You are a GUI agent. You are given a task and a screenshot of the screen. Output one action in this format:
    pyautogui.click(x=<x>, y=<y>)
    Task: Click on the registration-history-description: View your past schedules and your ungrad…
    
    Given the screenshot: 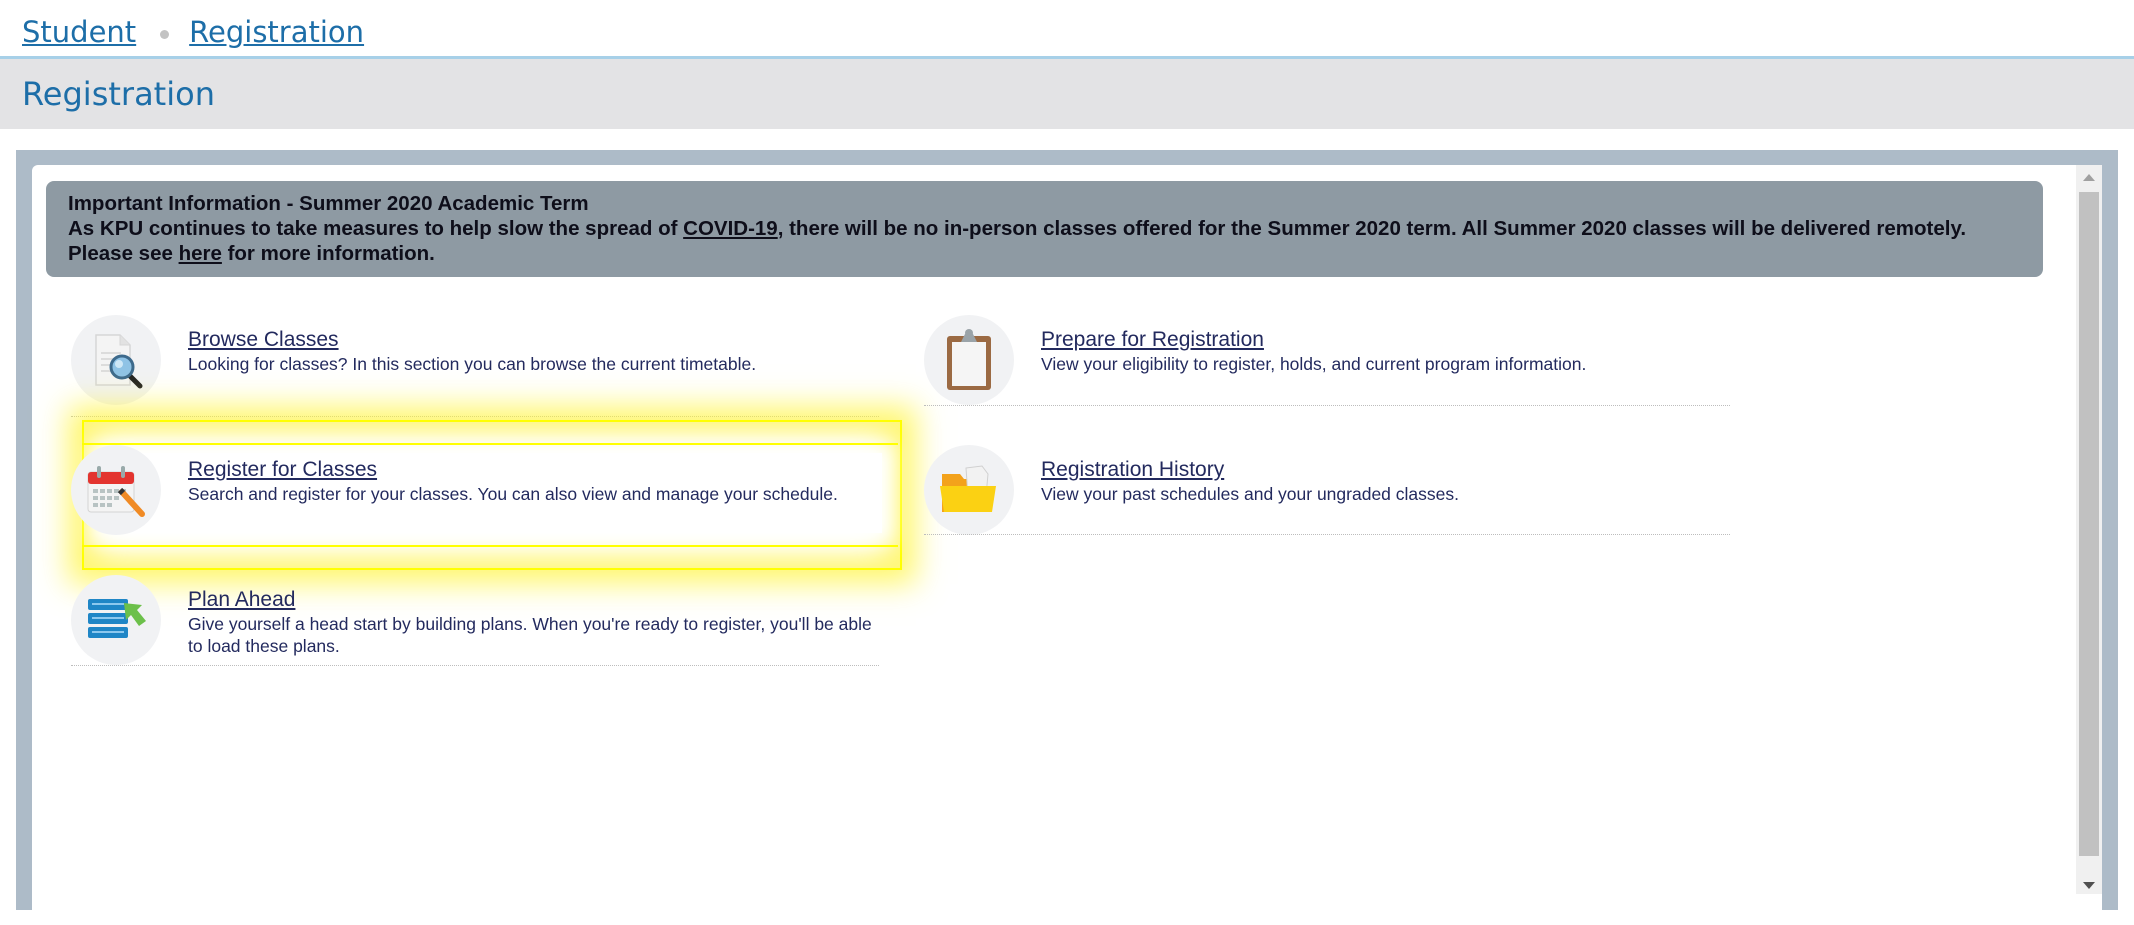 What is the action you would take?
    pyautogui.click(x=1250, y=494)
    